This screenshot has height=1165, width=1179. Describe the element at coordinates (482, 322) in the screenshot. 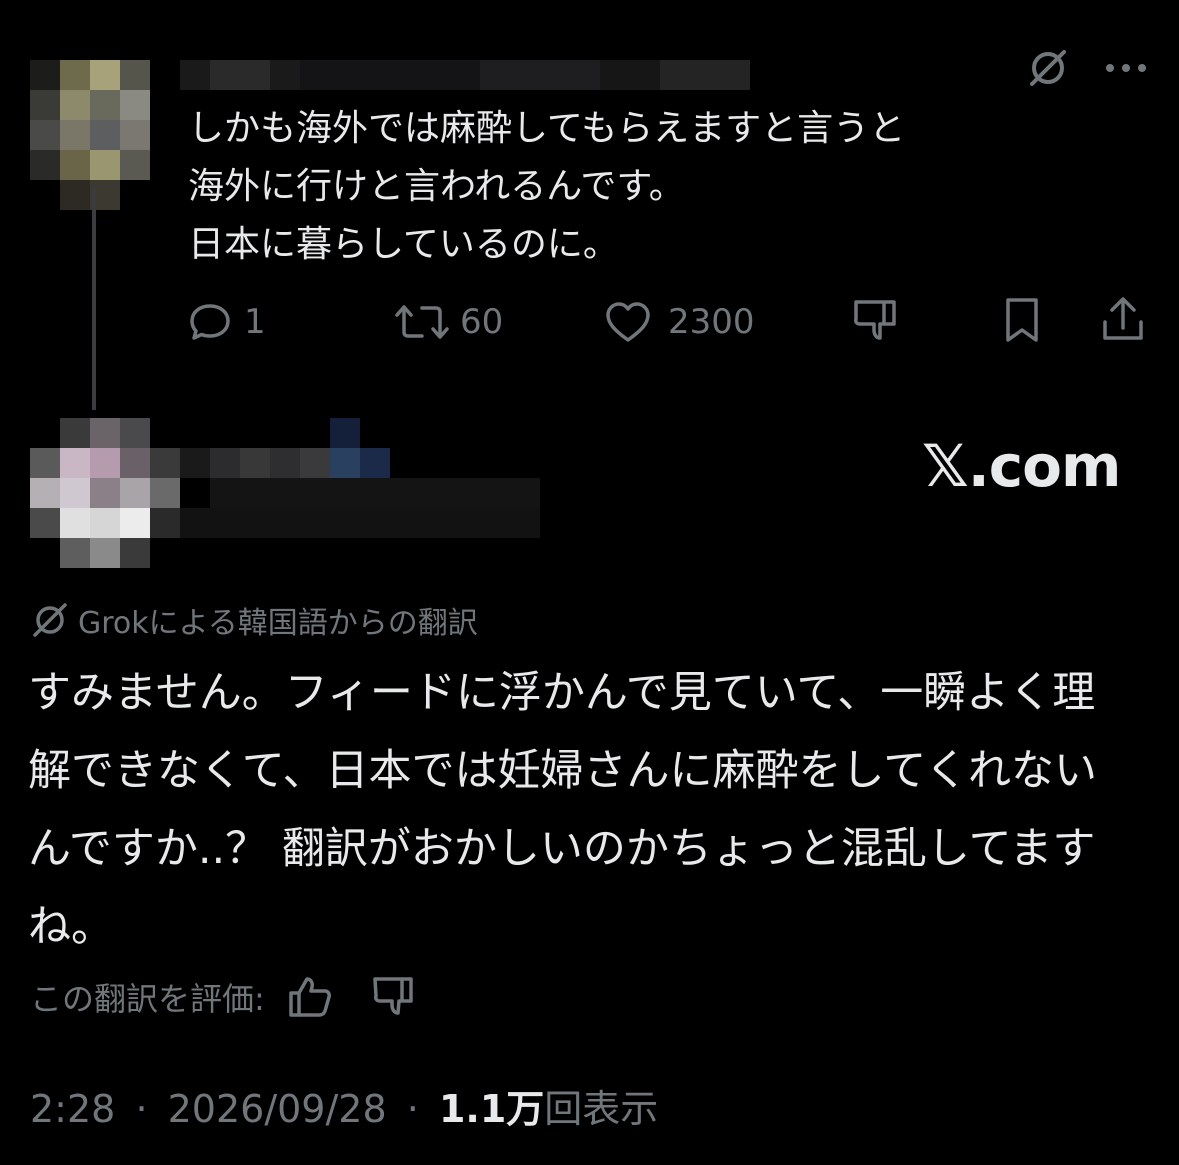

I see `repost-count: 60` at that location.